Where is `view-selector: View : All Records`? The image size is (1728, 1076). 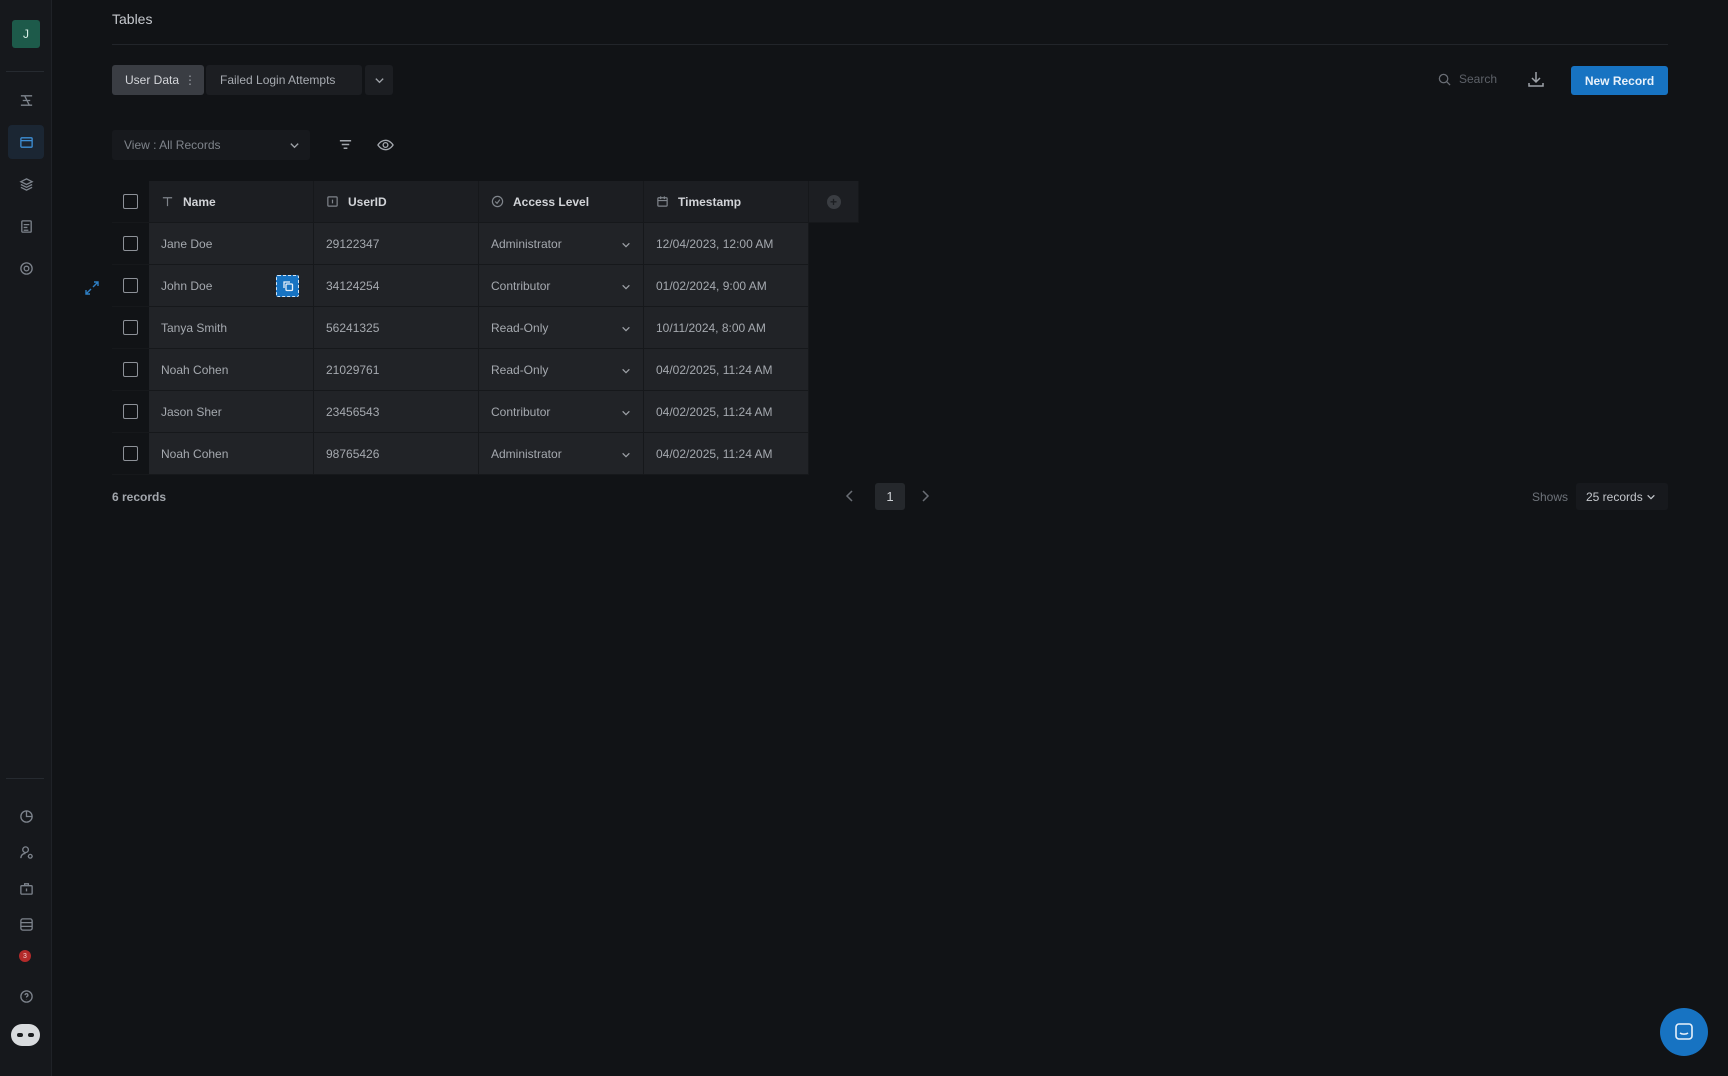 view-selector: View : All Records is located at coordinates (211, 145).